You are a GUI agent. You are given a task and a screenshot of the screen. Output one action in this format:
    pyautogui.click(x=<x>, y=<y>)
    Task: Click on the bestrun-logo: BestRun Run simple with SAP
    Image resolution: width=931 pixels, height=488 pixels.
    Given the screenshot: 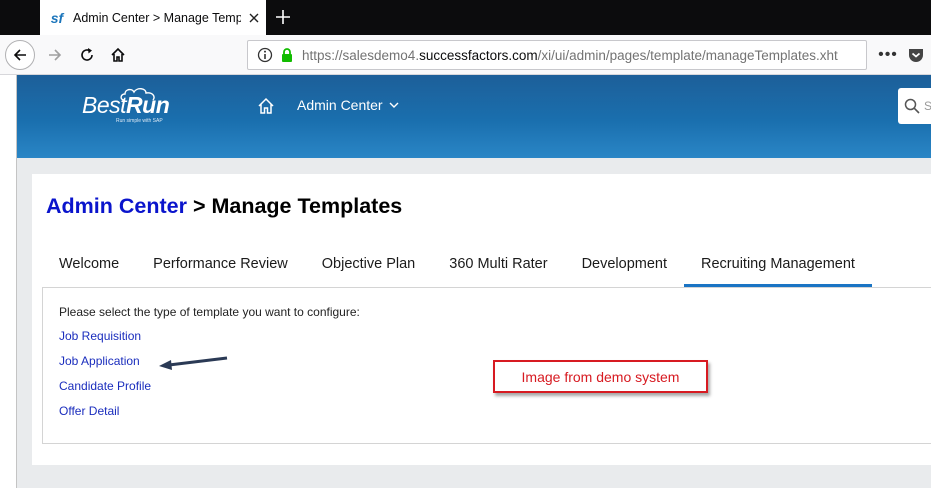 What is the action you would take?
    pyautogui.click(x=126, y=106)
    